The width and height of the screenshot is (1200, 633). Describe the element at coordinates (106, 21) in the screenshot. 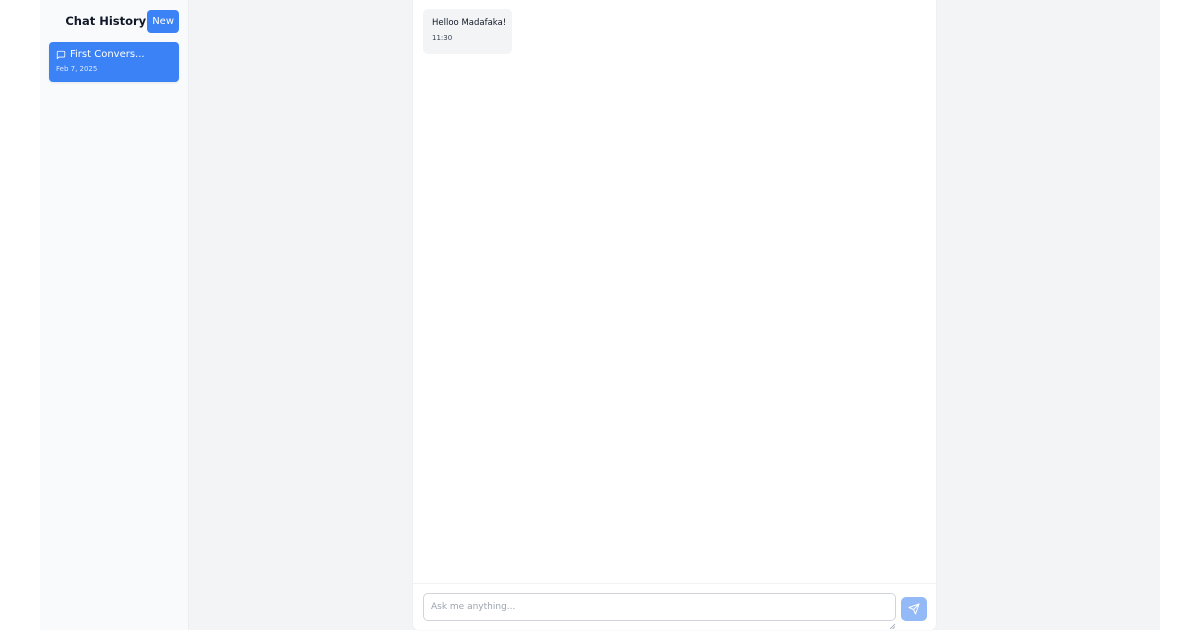

I see `sidebar-title: Chat History` at that location.